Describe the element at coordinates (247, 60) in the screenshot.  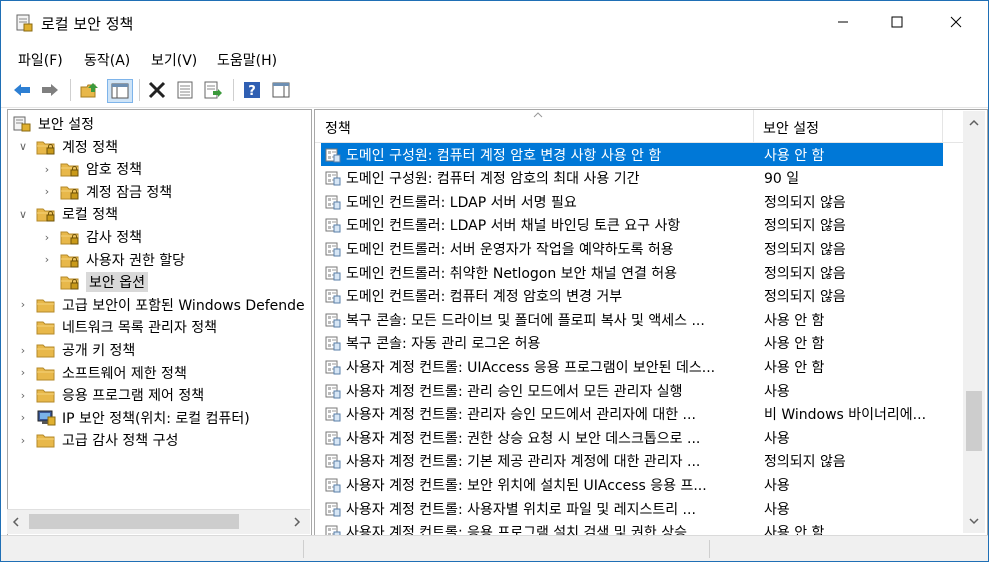
I see `menu-help: 도움말(H)` at that location.